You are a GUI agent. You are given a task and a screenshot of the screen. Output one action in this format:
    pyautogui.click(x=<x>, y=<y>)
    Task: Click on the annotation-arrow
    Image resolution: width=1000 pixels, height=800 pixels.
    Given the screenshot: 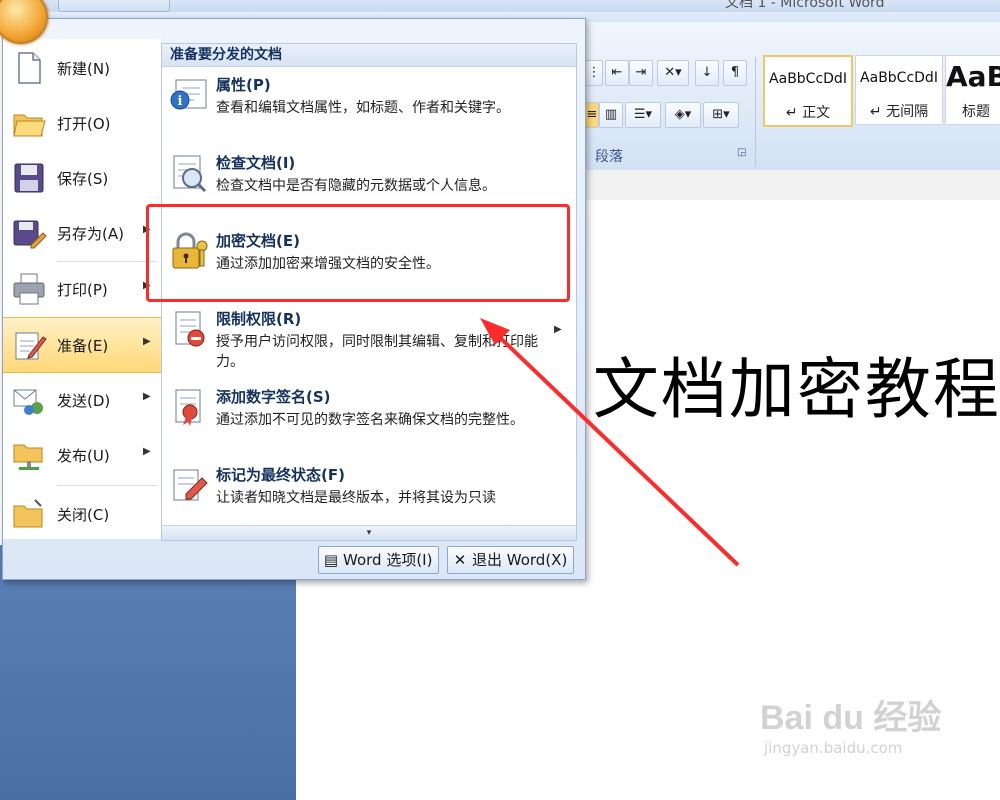 What is the action you would take?
    pyautogui.click(x=610, y=442)
    